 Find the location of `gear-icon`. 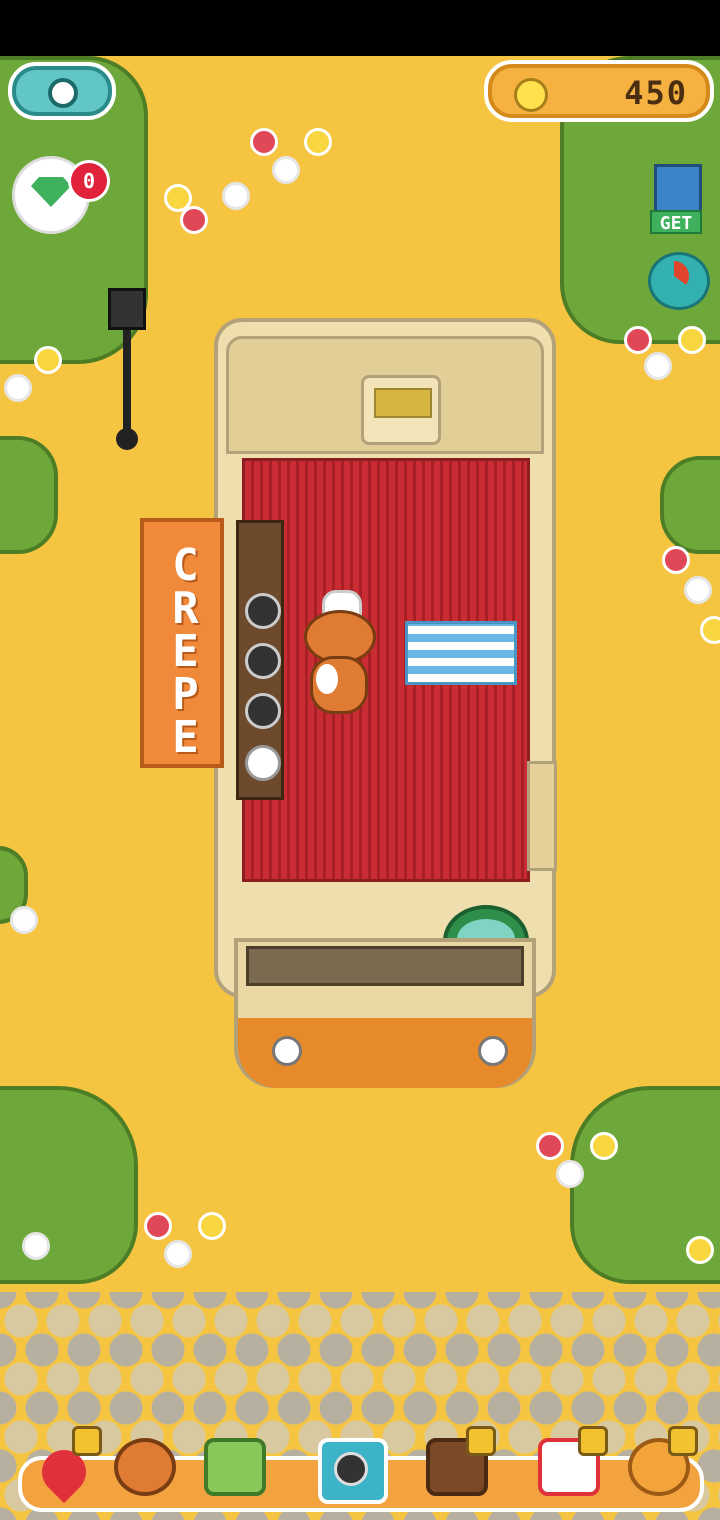

gear-icon is located at coordinates (63, 93).